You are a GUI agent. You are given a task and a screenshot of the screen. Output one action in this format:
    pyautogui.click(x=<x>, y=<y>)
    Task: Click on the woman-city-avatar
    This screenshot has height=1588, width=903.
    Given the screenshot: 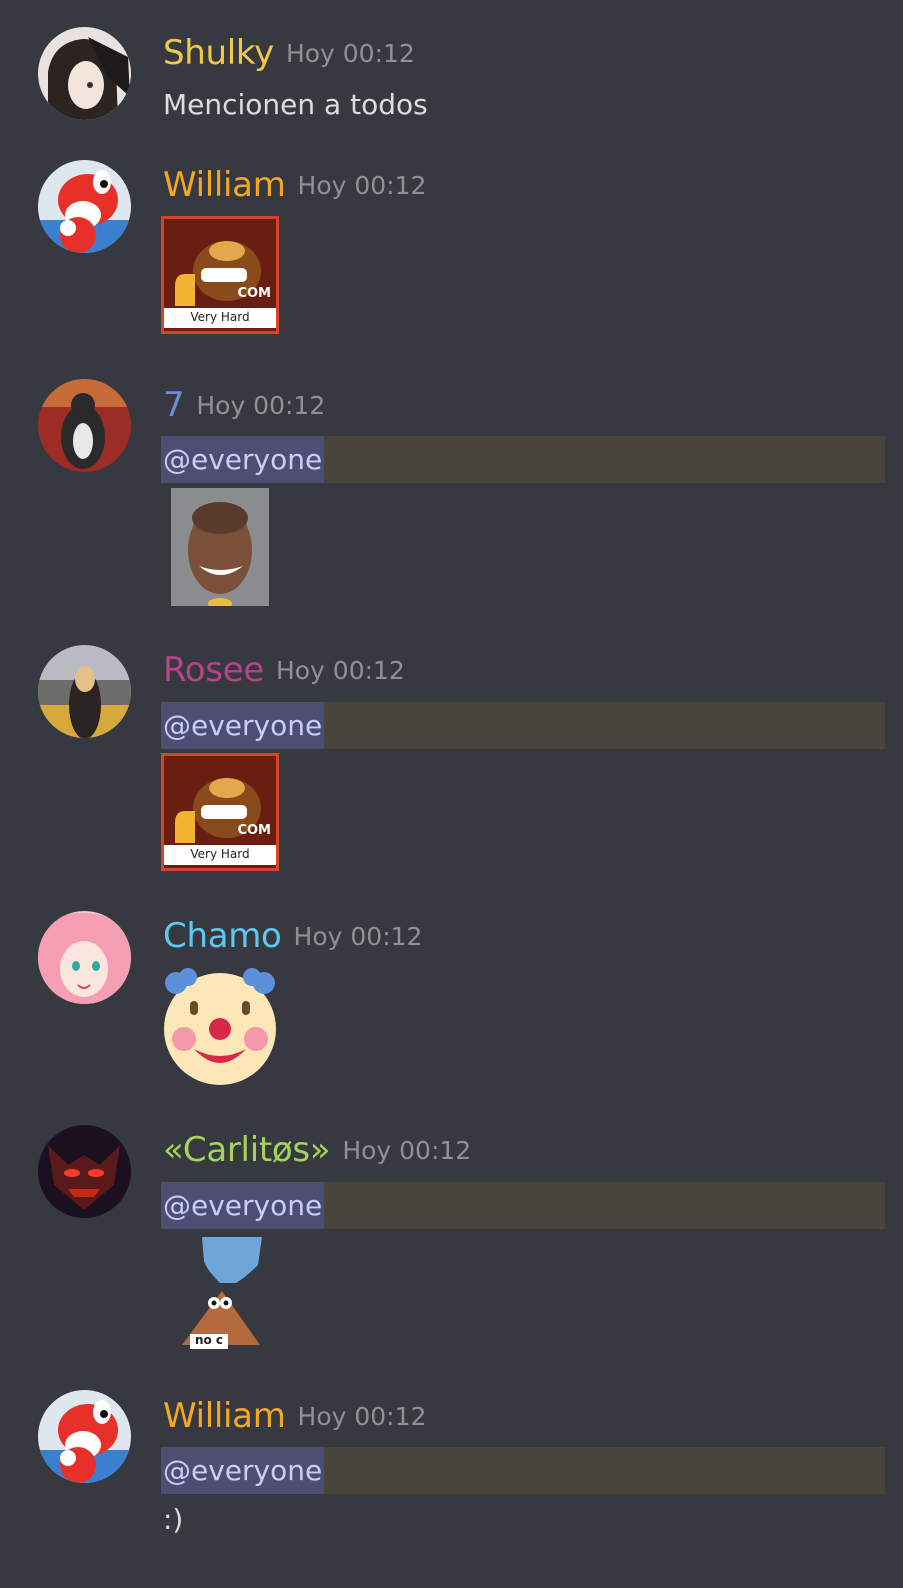 What is the action you would take?
    pyautogui.click(x=84, y=691)
    